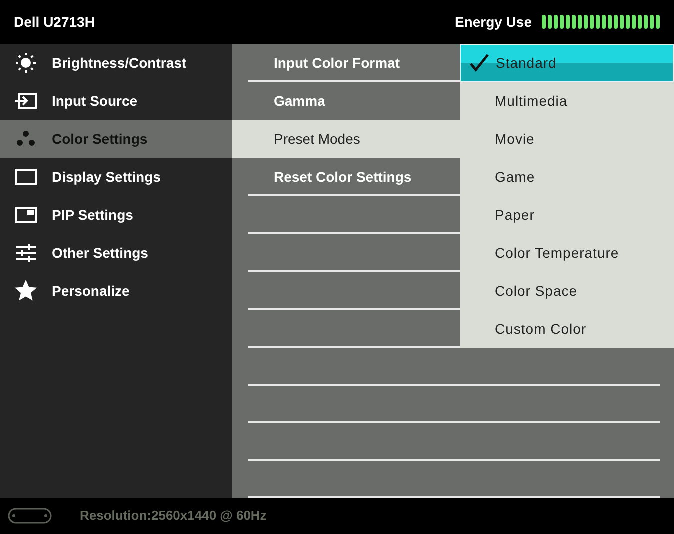 The width and height of the screenshot is (674, 534). What do you see at coordinates (30, 516) in the screenshot?
I see `logo-outline-icon` at bounding box center [30, 516].